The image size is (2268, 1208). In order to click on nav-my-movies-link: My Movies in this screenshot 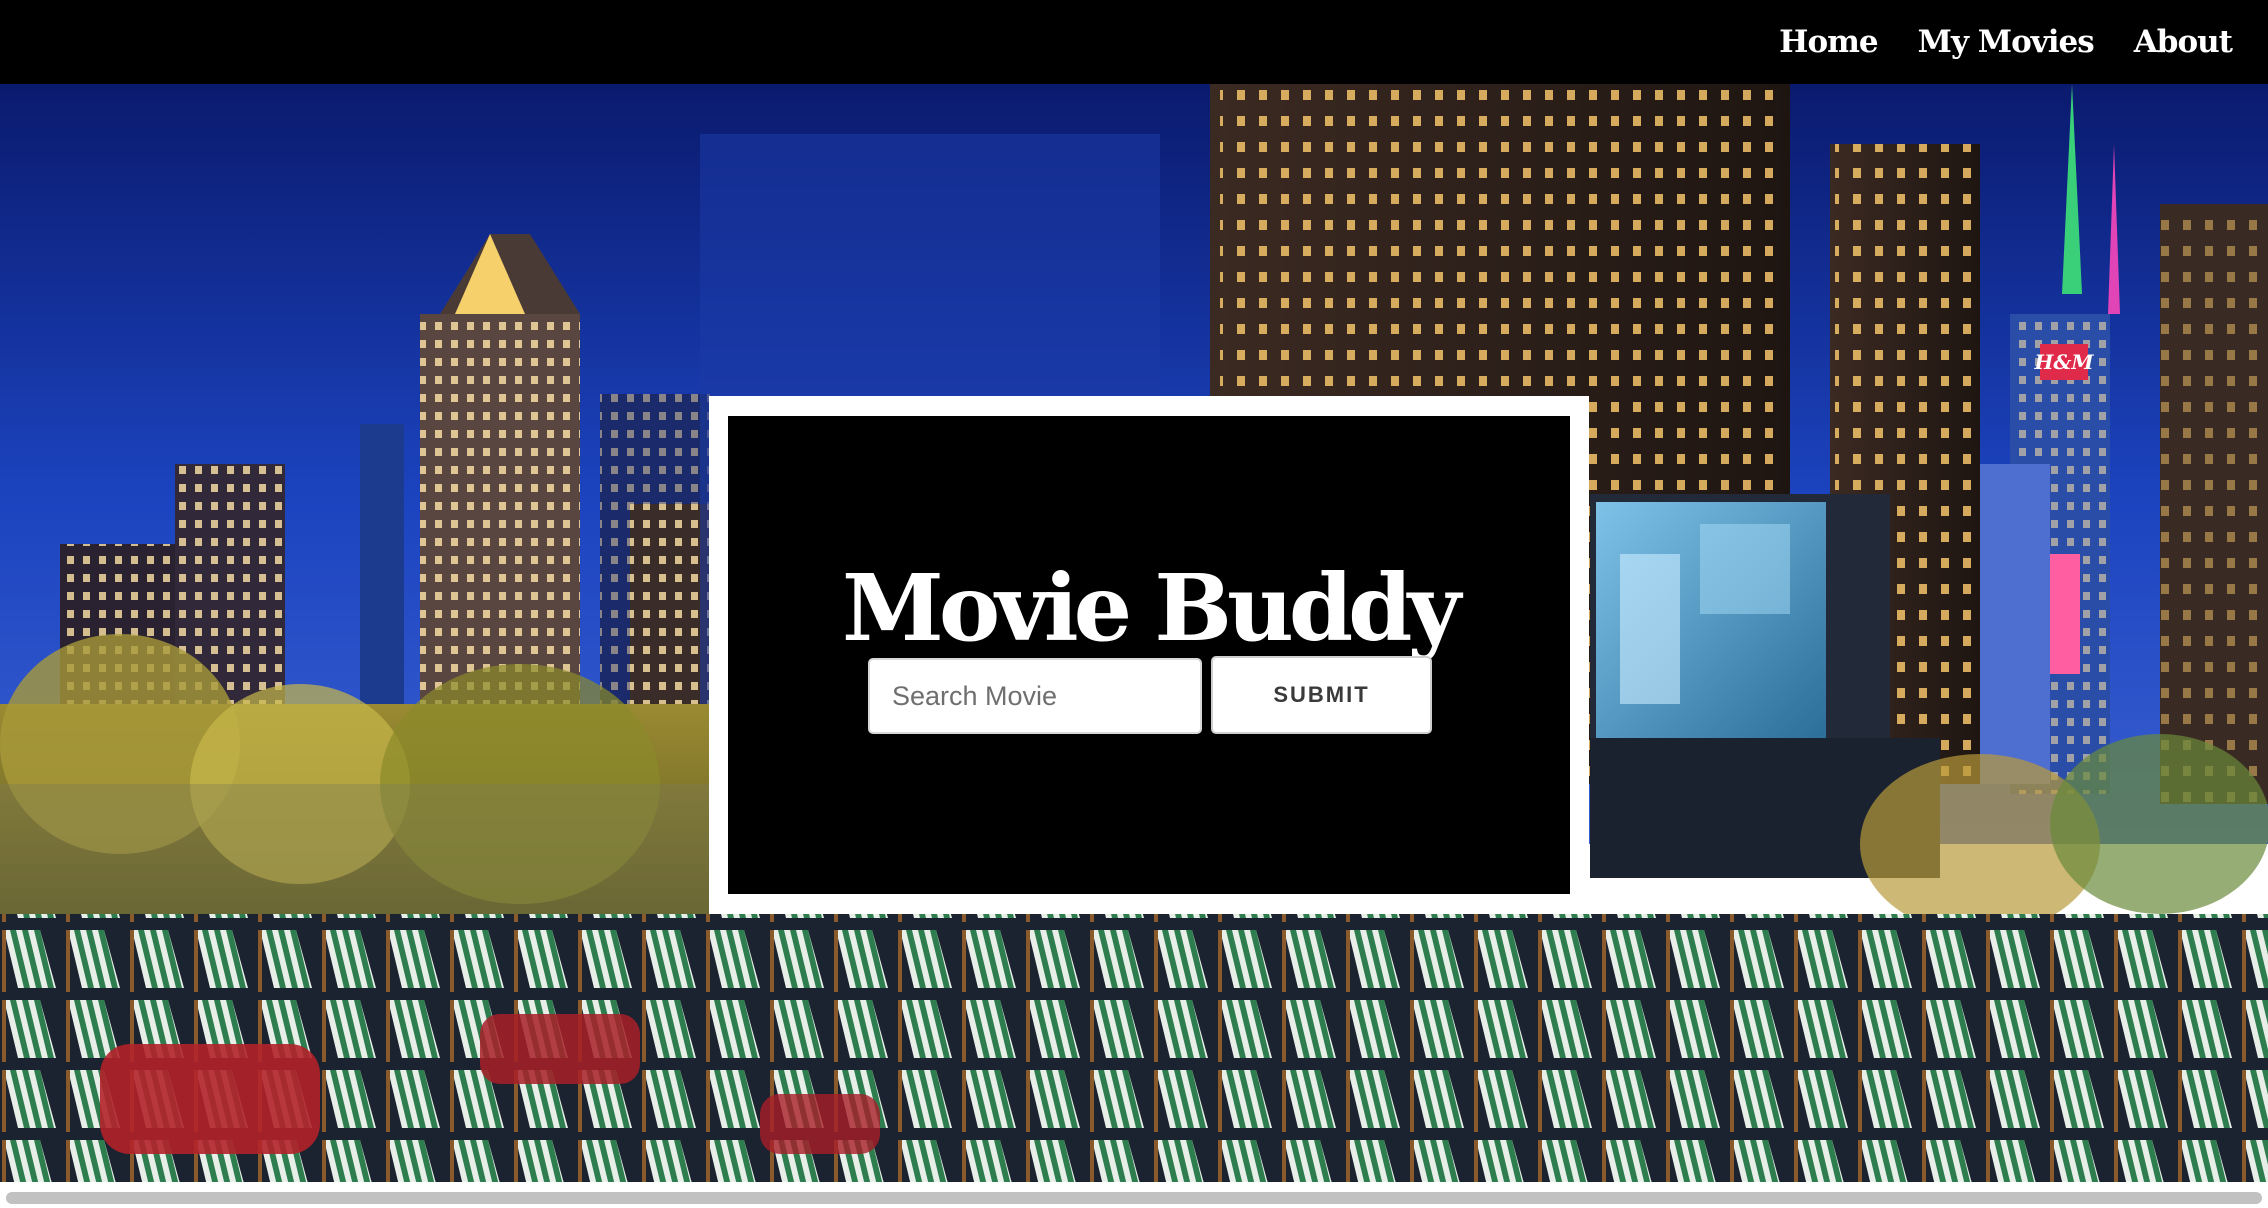, I will do `click(2006, 42)`.